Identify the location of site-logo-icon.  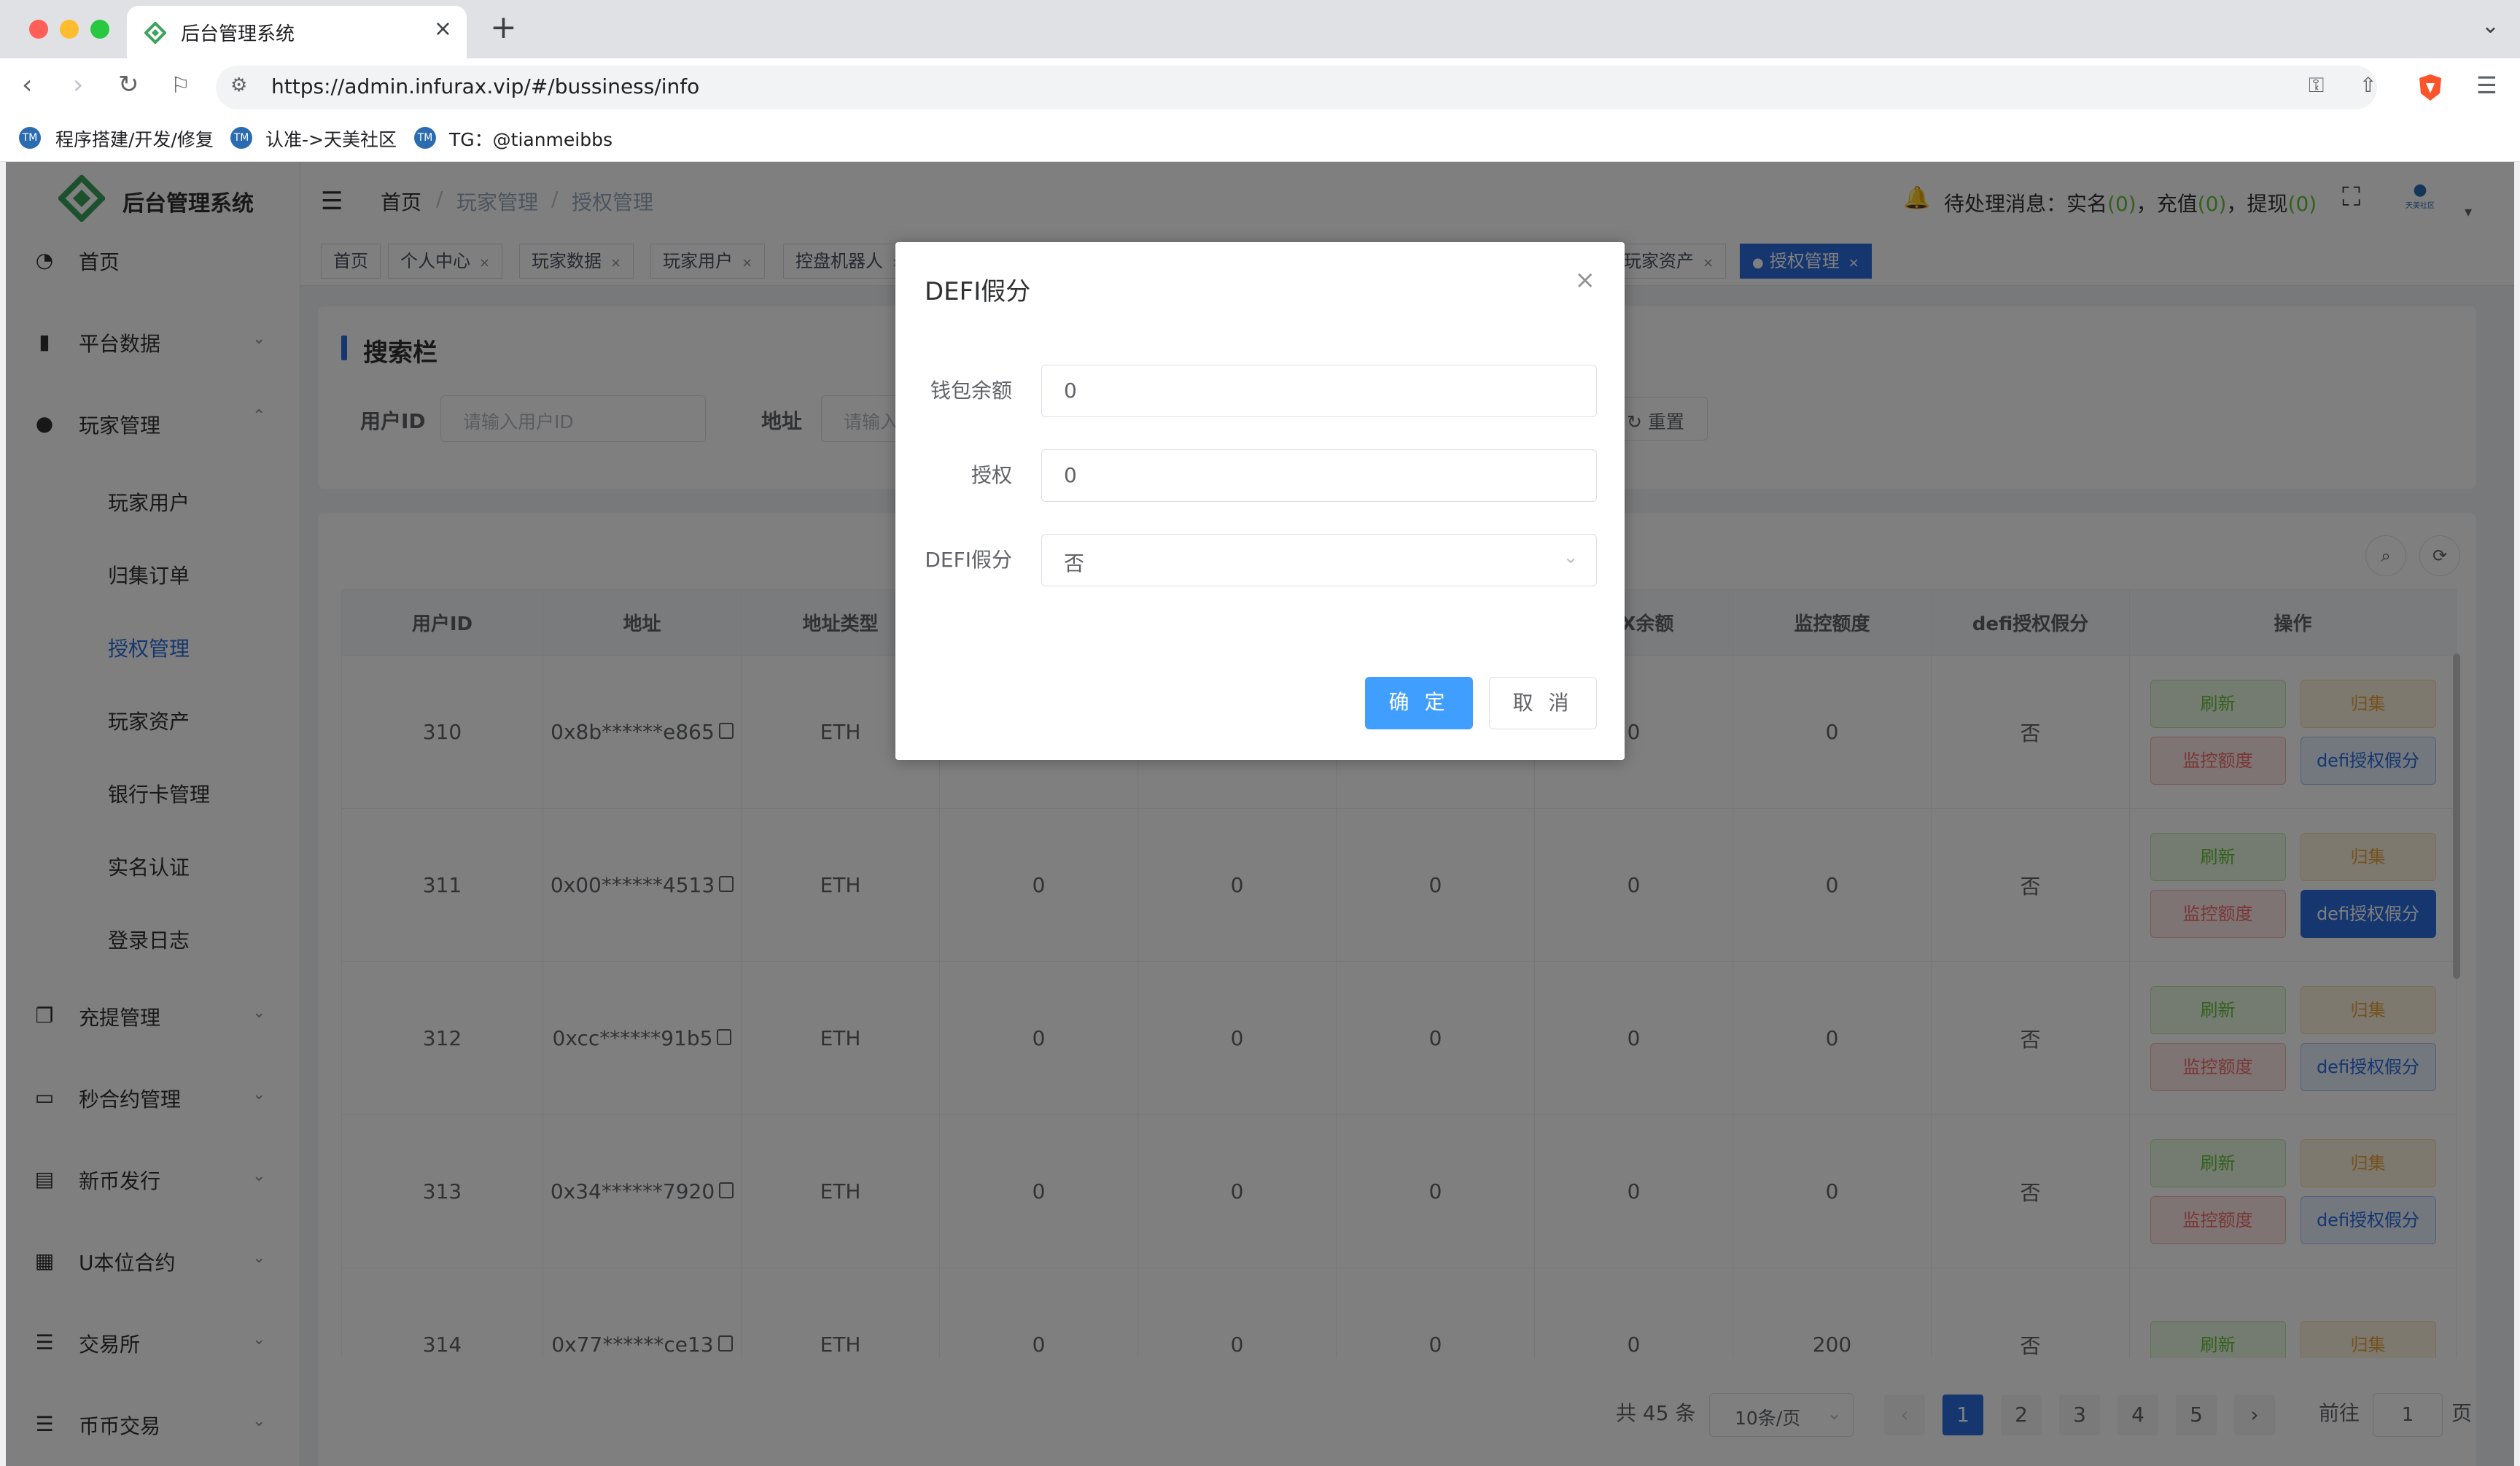
(155, 33).